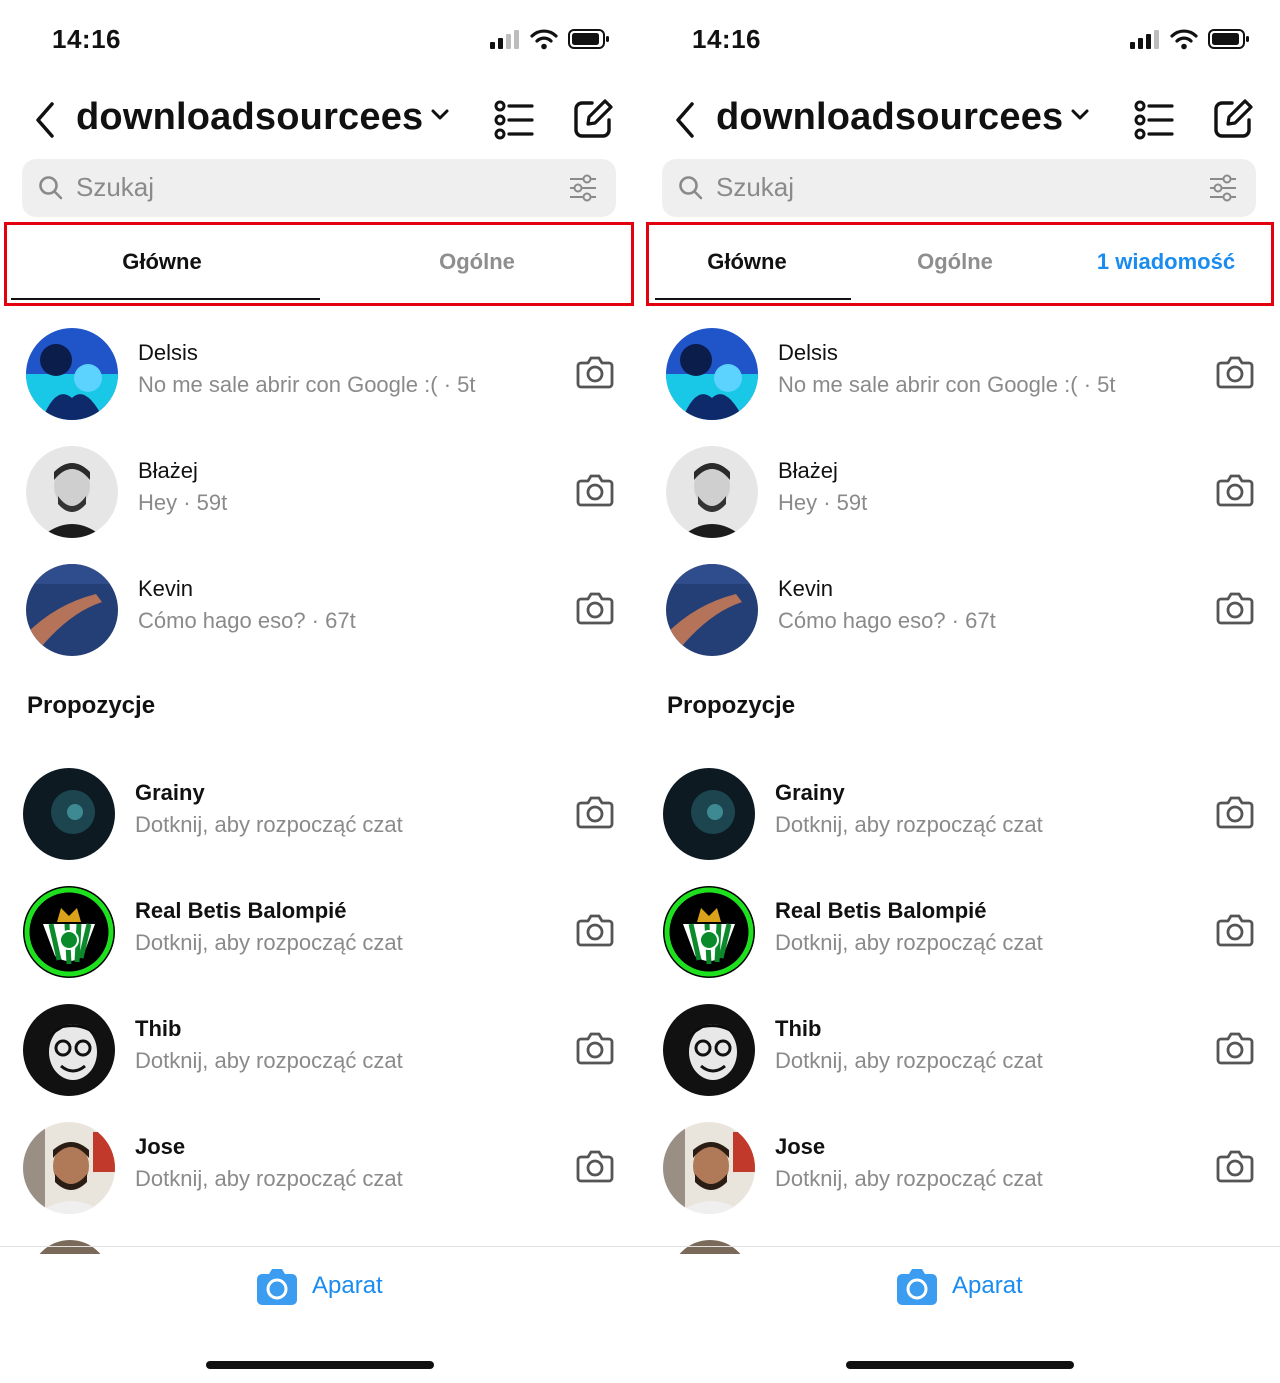 This screenshot has width=1280, height=1383. I want to click on suggestion-name: Thib, so click(798, 1028).